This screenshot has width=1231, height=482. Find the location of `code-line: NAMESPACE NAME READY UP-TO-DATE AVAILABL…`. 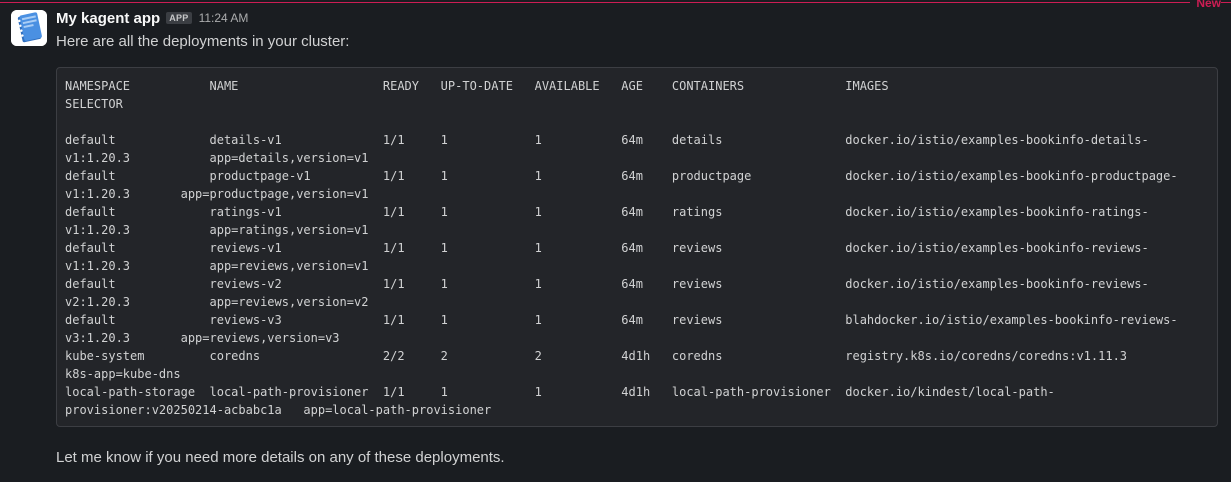

code-line: NAMESPACE NAME READY UP-TO-DATE AVAILABL… is located at coordinates (477, 86).